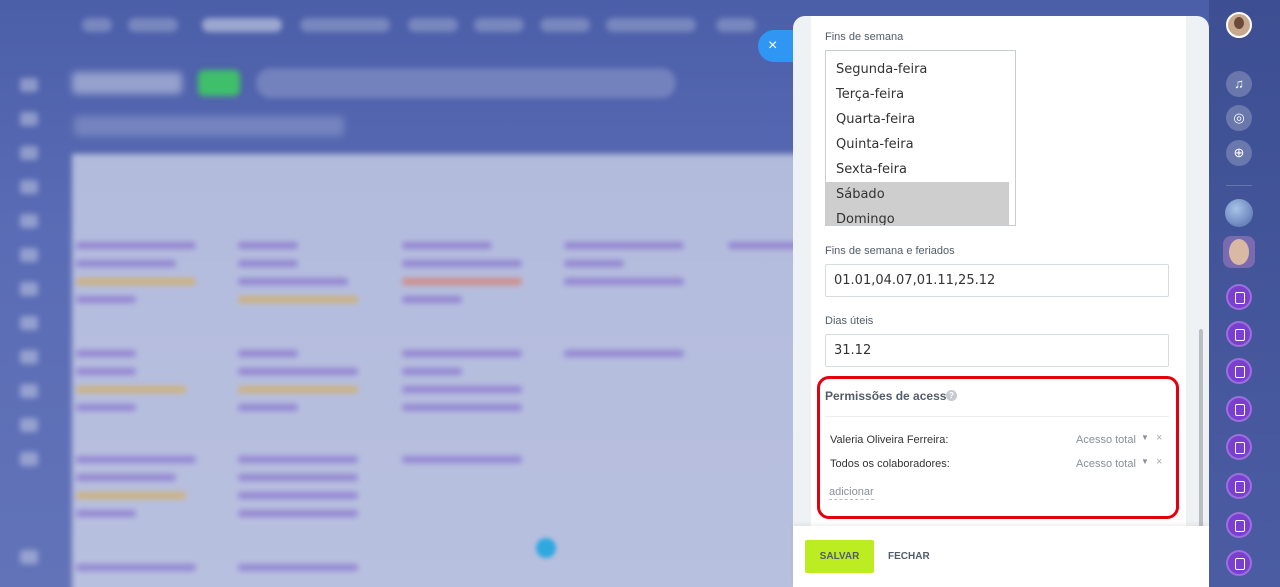  Describe the element at coordinates (466, 83) in the screenshot. I see `background-search` at that location.